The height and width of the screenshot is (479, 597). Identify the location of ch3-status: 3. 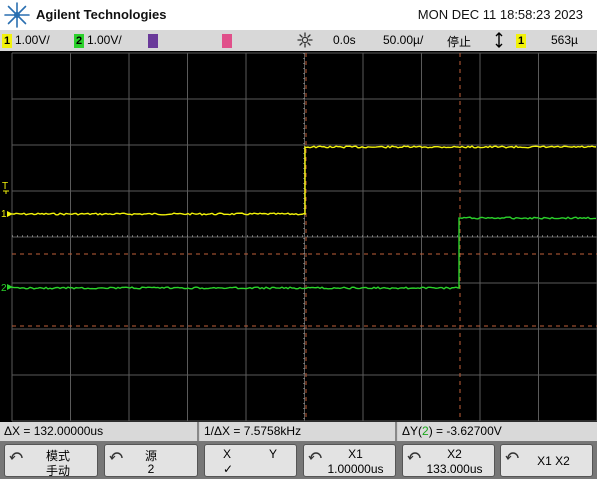
(154, 40).